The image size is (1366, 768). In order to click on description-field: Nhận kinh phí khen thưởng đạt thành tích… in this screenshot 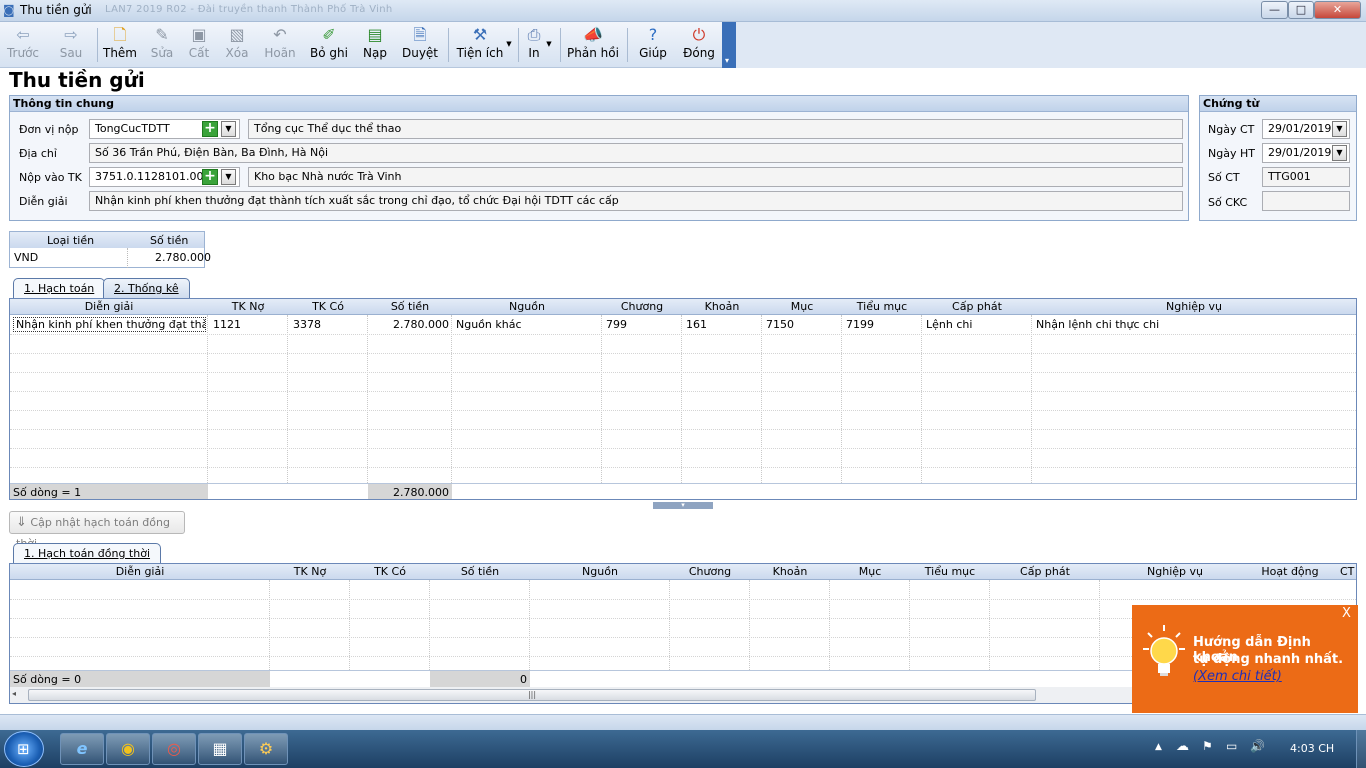, I will do `click(636, 201)`.